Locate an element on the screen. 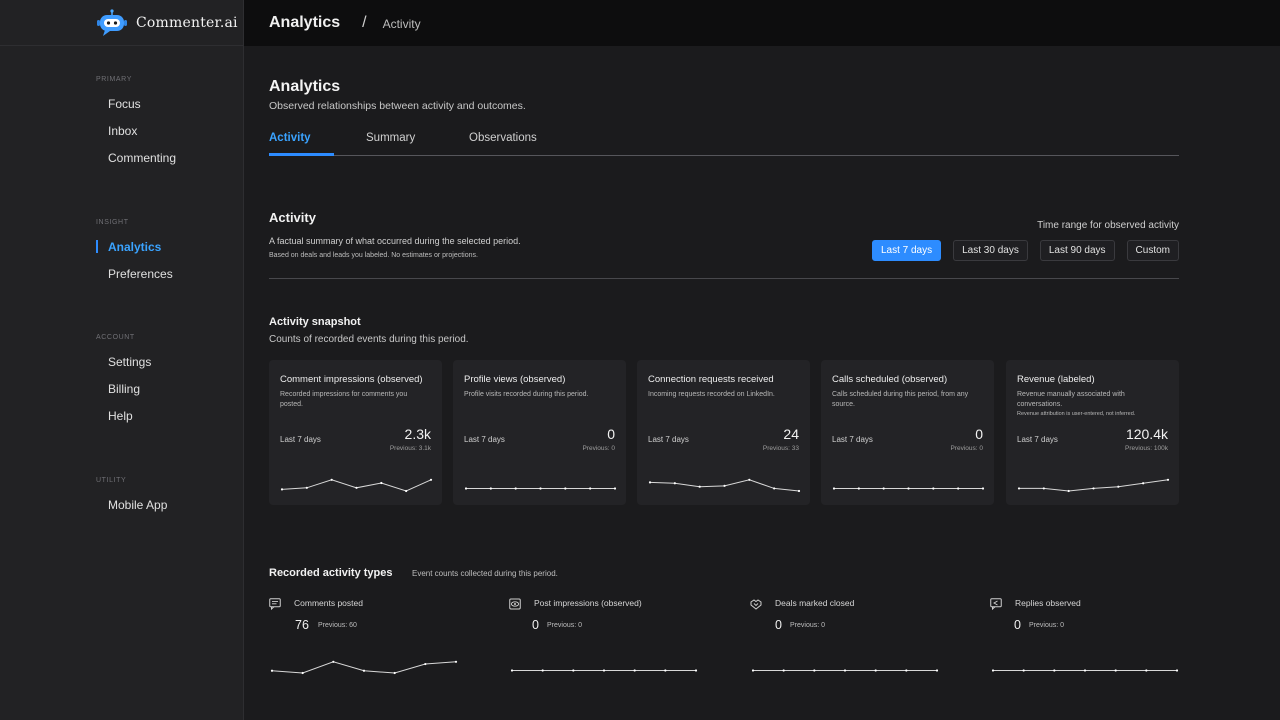 The height and width of the screenshot is (720, 1280). tab-observations: Observations is located at coordinates (503, 138).